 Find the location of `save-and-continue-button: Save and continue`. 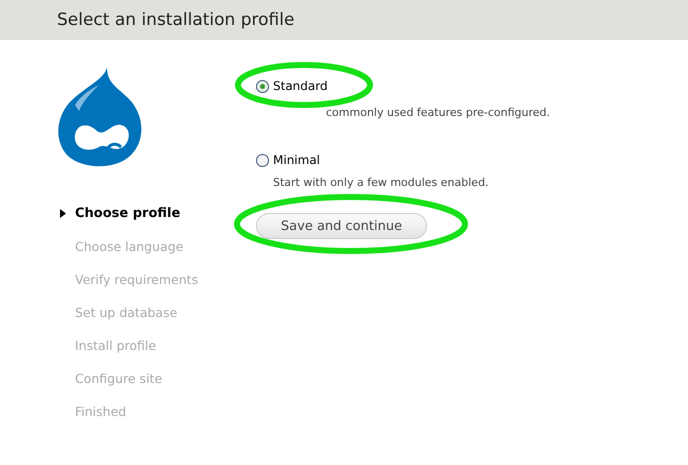

save-and-continue-button: Save and continue is located at coordinates (341, 226).